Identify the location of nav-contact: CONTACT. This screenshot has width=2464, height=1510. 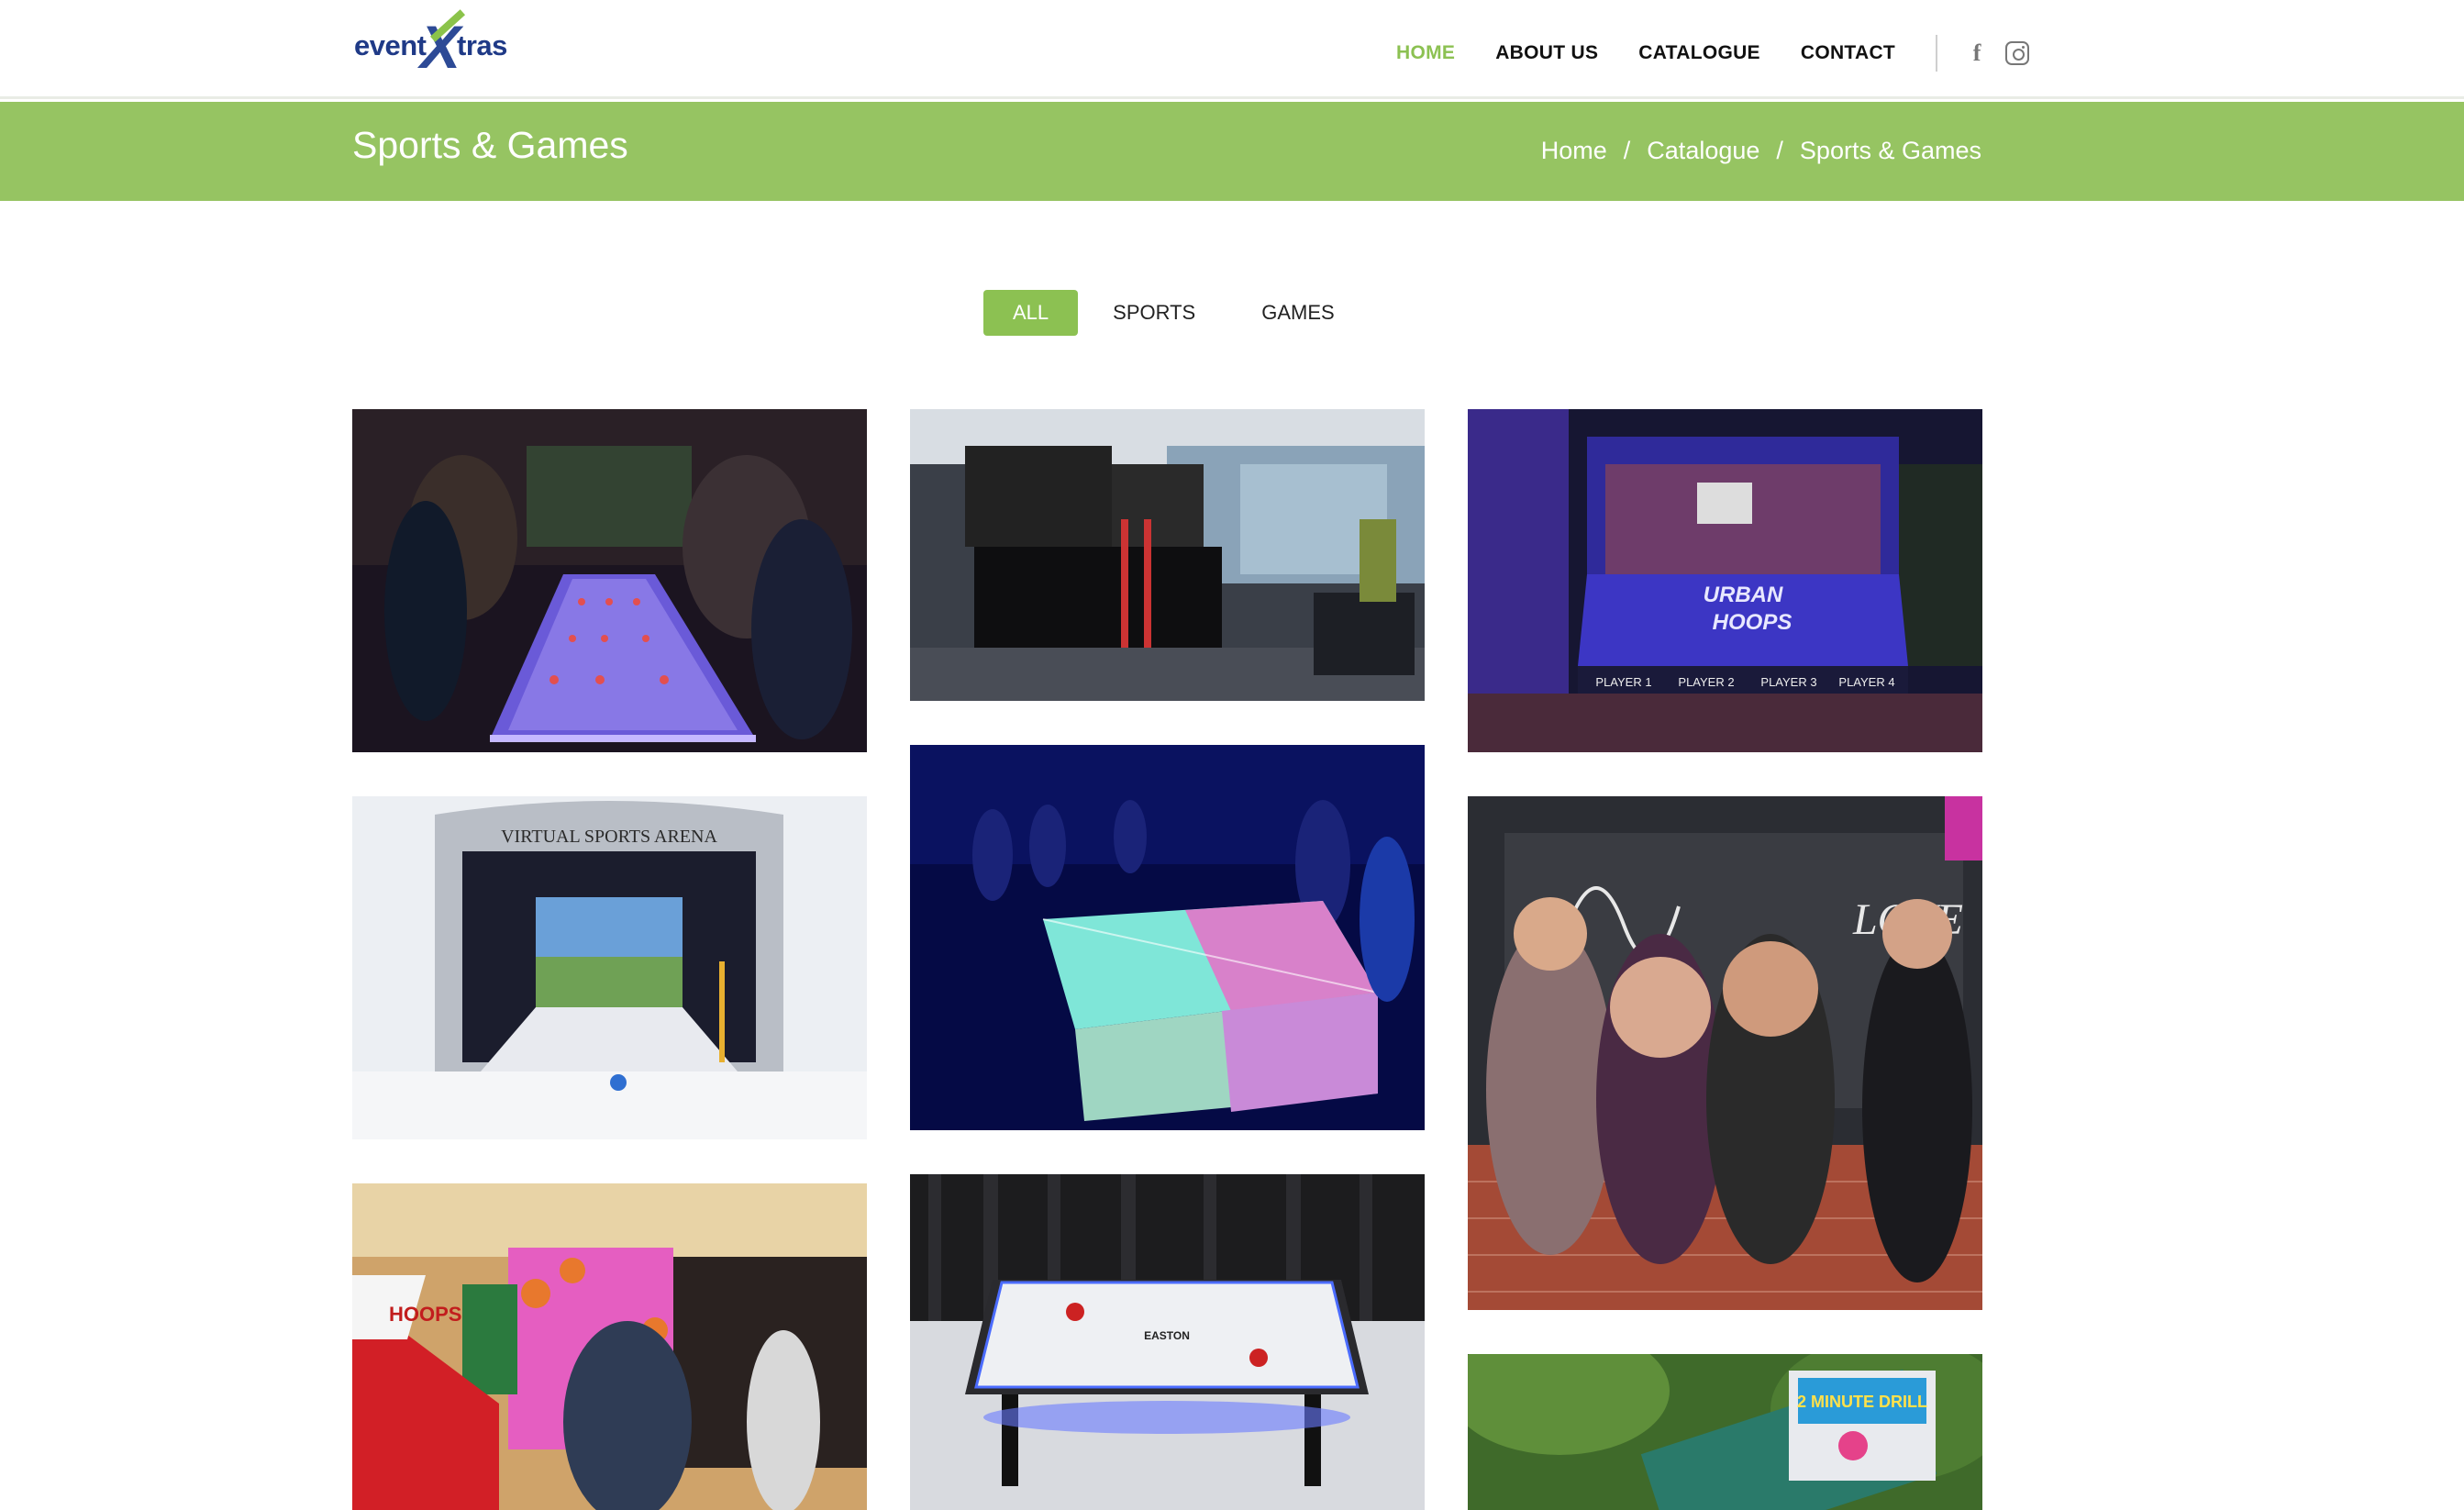
(1848, 53).